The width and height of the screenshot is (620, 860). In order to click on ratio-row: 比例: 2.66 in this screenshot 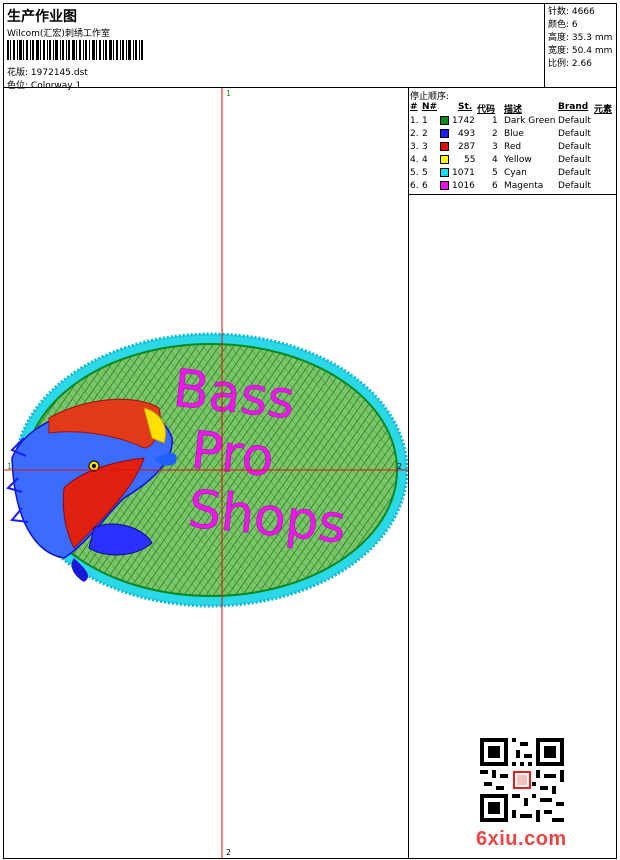, I will do `click(570, 64)`.